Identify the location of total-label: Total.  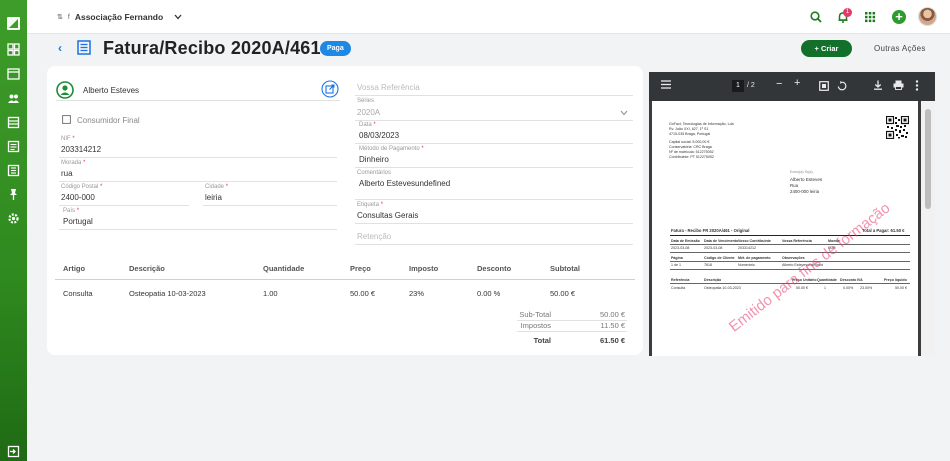
(542, 340).